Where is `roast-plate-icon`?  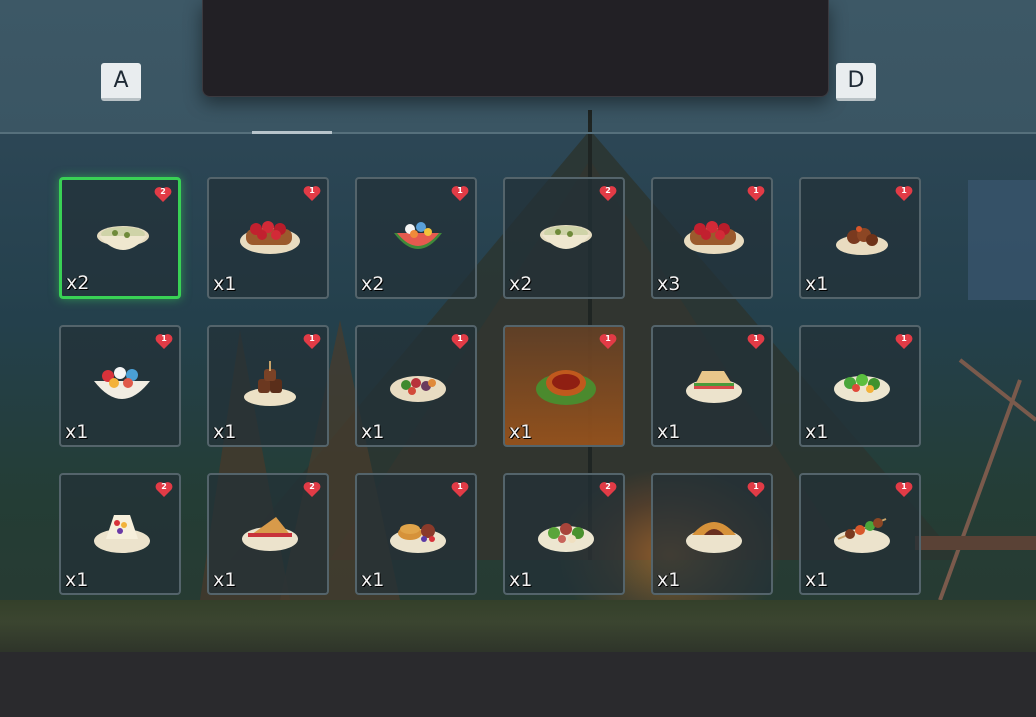
roast-plate-icon is located at coordinates (862, 240).